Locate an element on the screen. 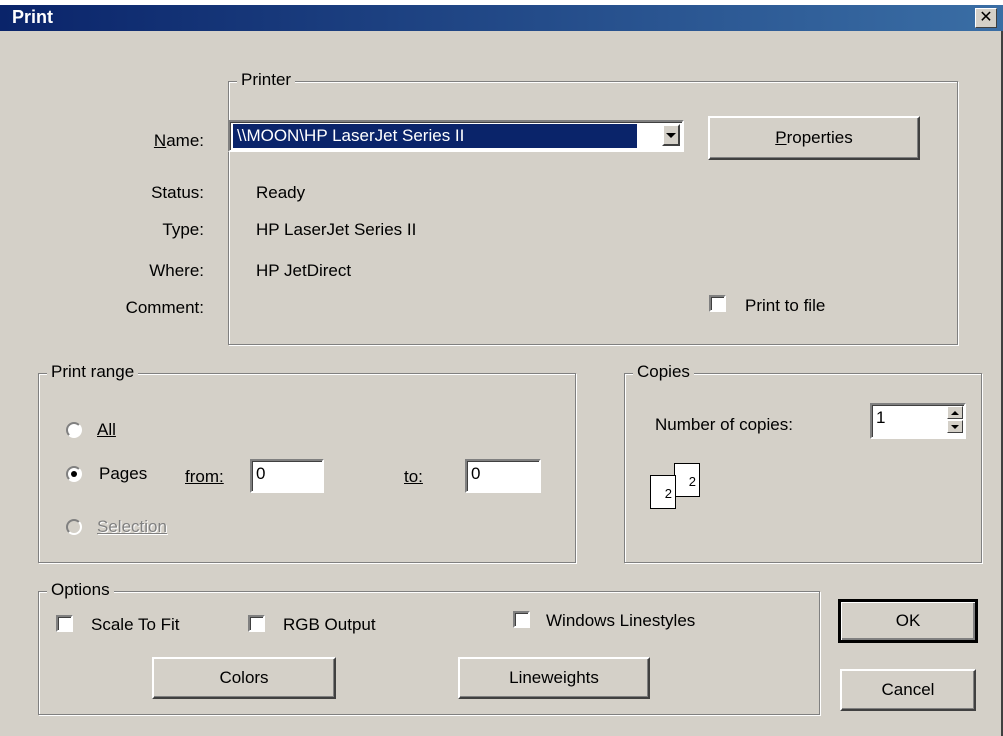 Image resolution: width=1003 pixels, height=736 pixels. where-label: Where: is located at coordinates (176, 270).